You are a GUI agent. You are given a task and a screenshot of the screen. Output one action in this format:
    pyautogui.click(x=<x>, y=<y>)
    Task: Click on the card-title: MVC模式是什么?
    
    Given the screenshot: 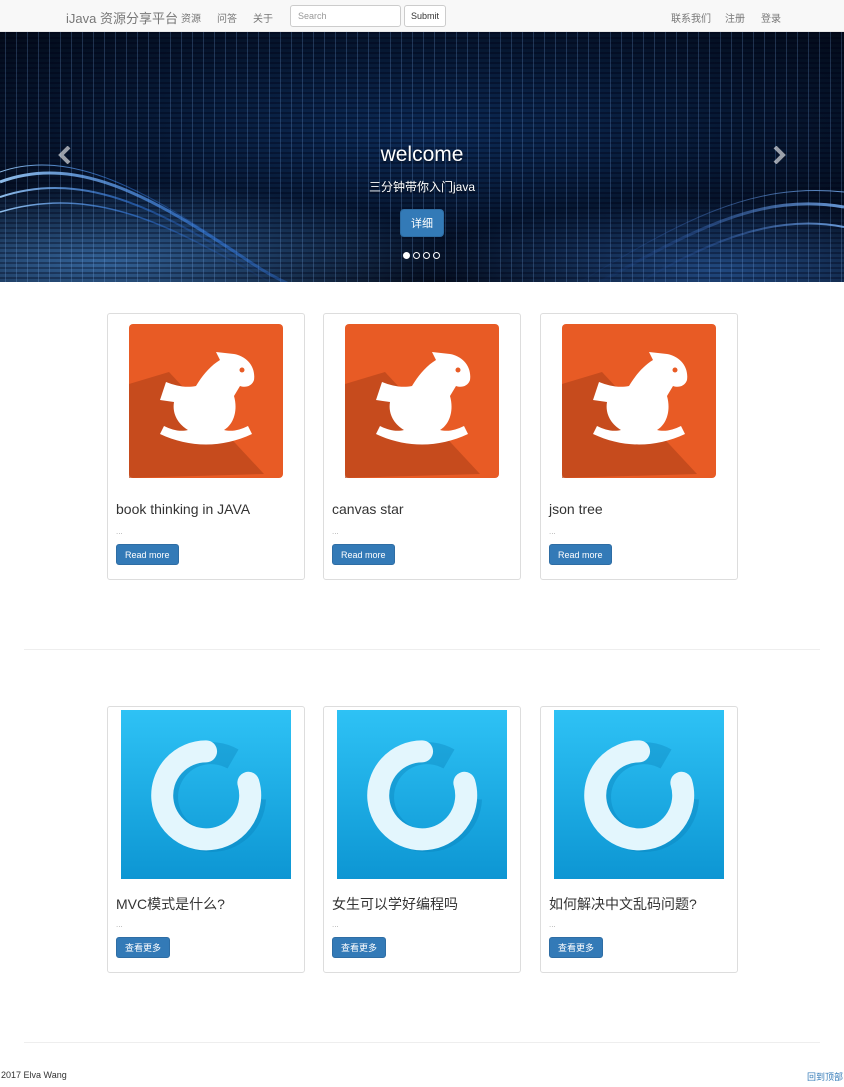 What is the action you would take?
    pyautogui.click(x=170, y=904)
    